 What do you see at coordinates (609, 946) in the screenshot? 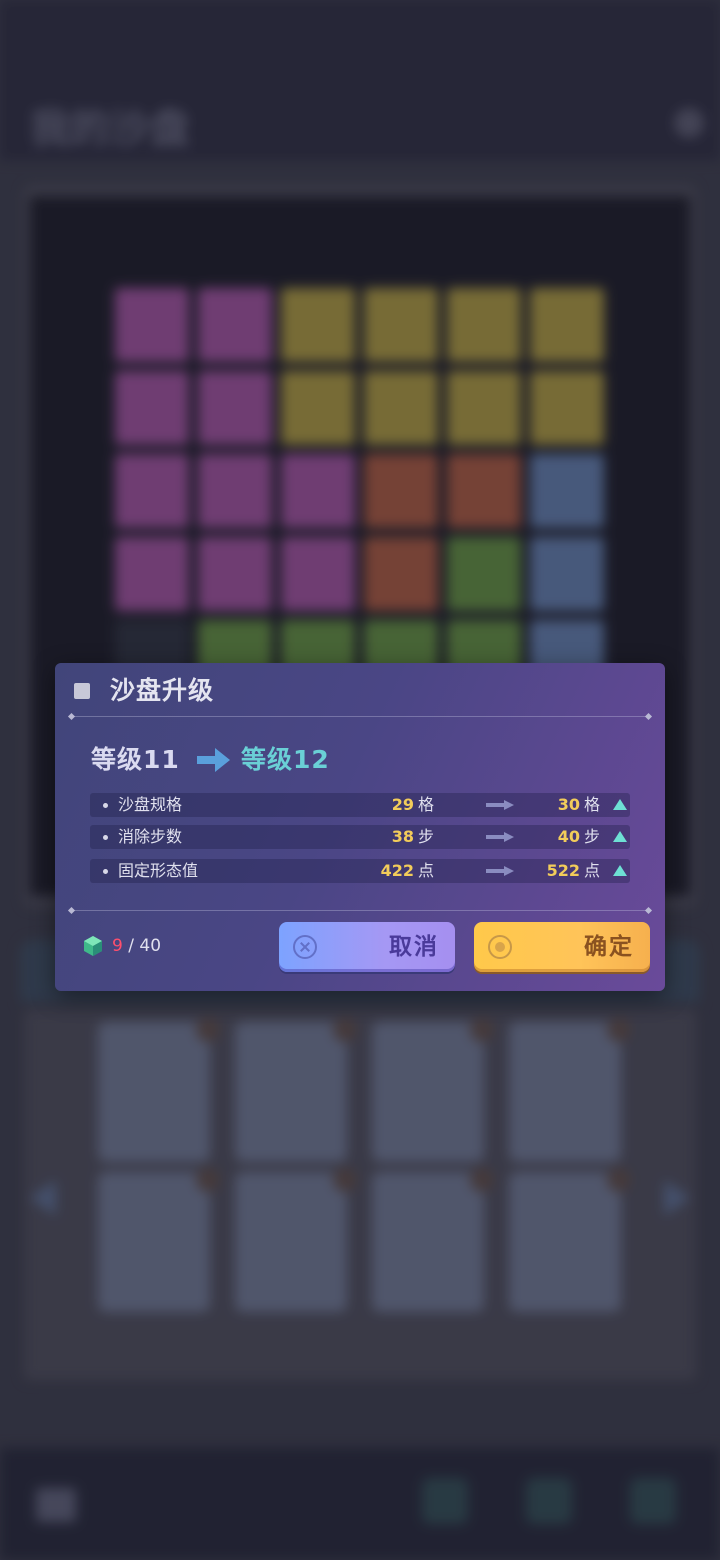
I see `confirm-label: 确定` at bounding box center [609, 946].